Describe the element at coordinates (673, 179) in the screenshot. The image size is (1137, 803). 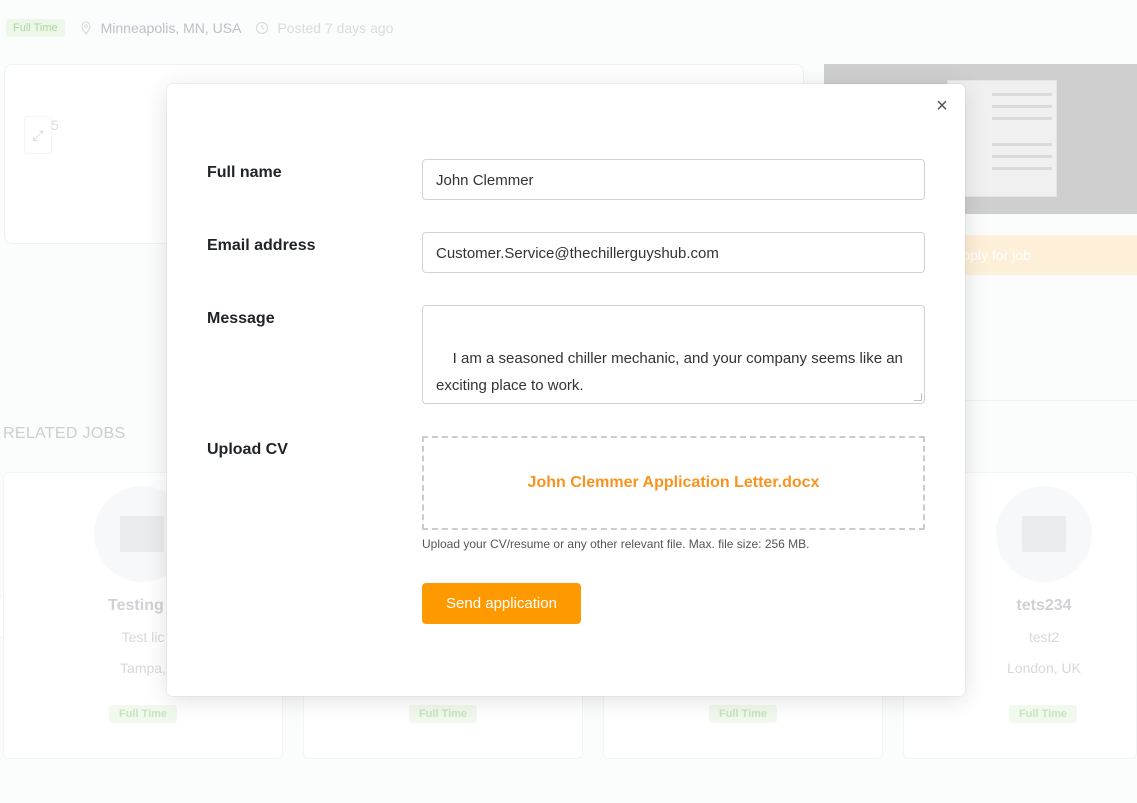
I see `full-name-field: John Clemmer` at that location.